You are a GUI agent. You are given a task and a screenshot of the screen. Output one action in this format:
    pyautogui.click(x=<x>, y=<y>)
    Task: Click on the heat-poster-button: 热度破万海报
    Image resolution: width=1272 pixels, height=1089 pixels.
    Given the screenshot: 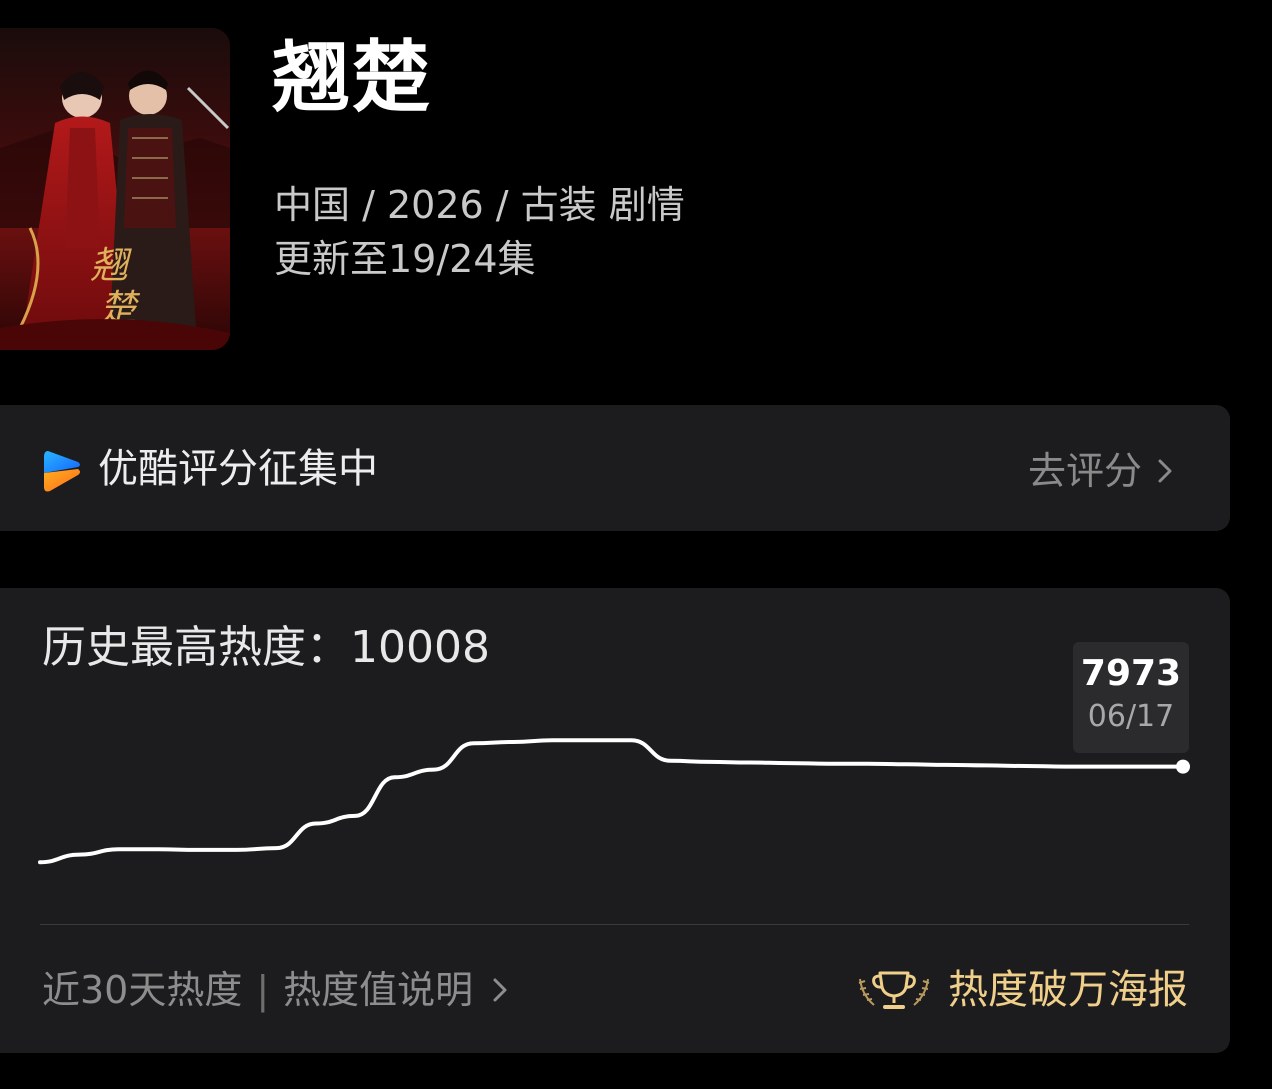 What is the action you would take?
    pyautogui.click(x=1022, y=990)
    